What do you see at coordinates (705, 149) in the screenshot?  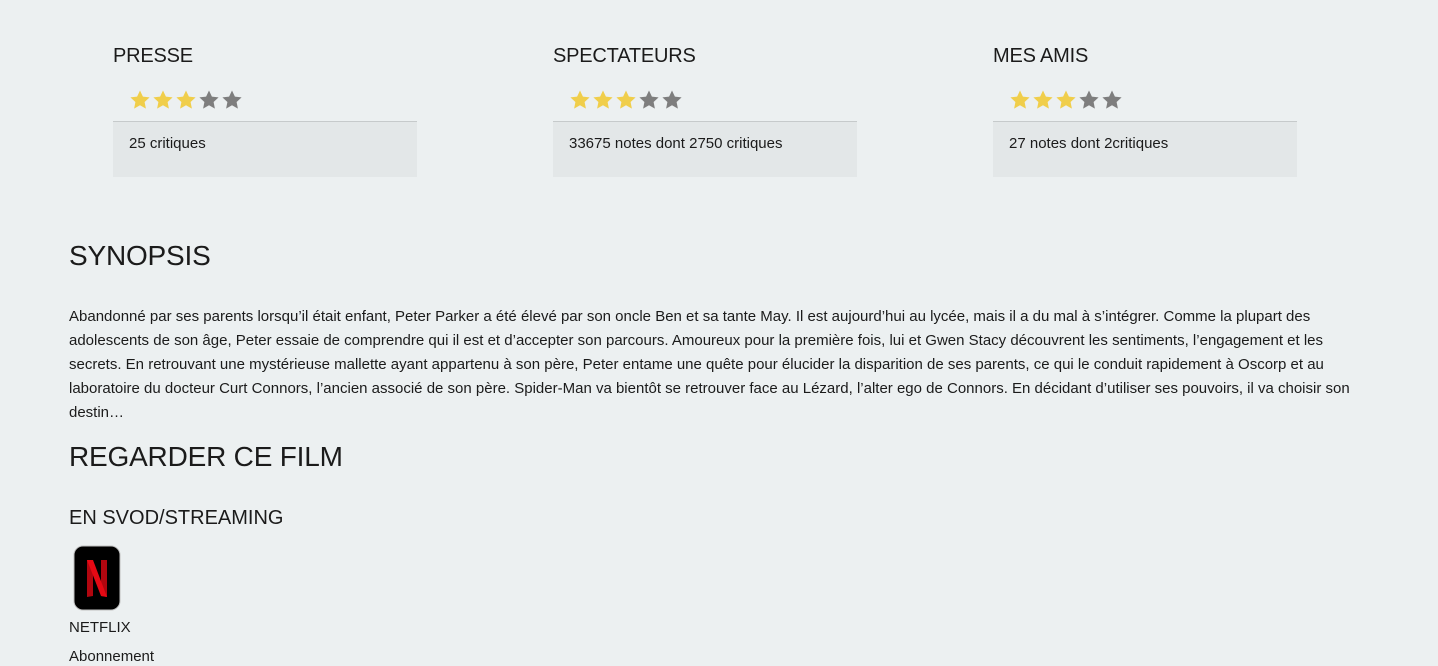 I see `rating-summary: 33675 notes dont 2750 critiques` at bounding box center [705, 149].